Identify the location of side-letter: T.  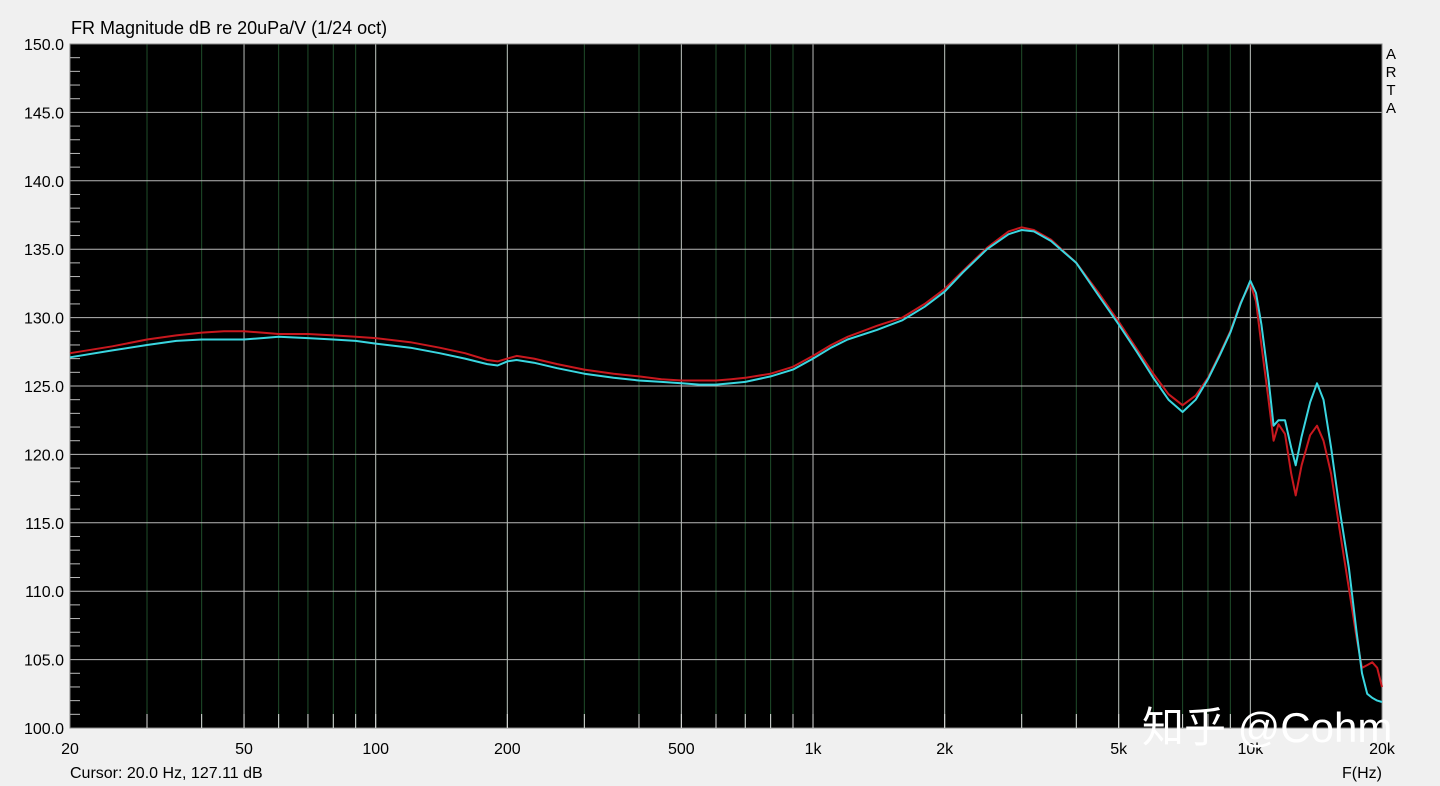
(1390, 90).